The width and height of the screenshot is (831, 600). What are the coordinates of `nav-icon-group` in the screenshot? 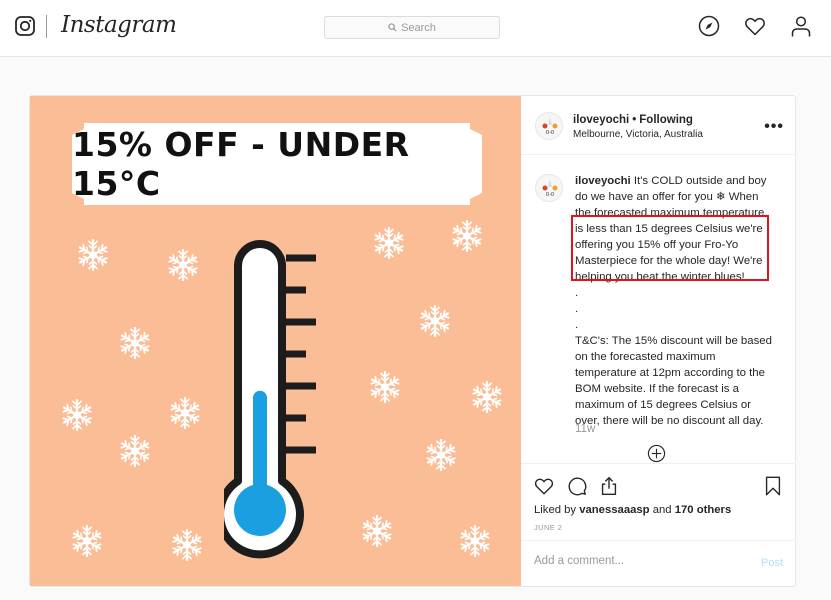 It's located at (755, 26).